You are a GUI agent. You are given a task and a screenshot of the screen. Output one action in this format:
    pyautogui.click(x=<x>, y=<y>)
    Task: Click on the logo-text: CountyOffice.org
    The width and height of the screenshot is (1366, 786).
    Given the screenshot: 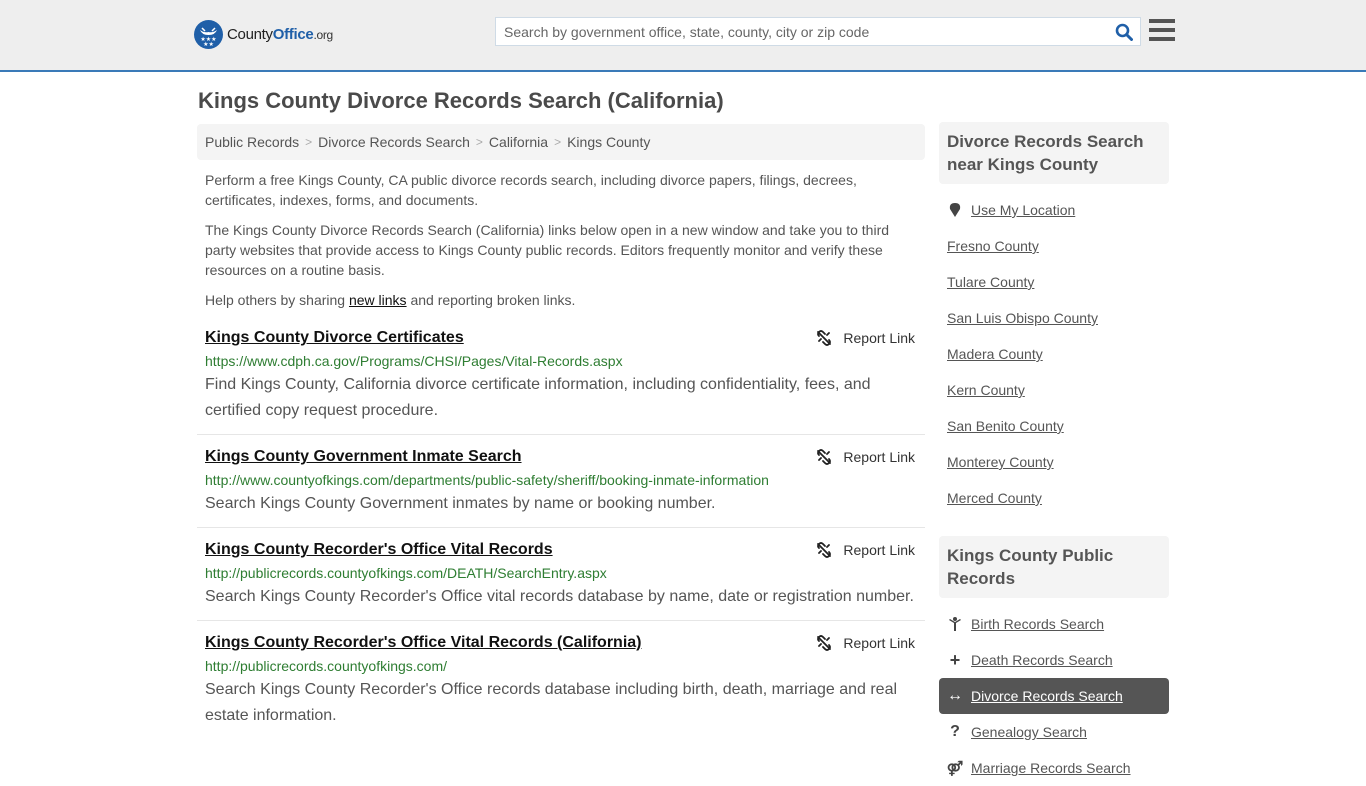 What is the action you would take?
    pyautogui.click(x=280, y=34)
    